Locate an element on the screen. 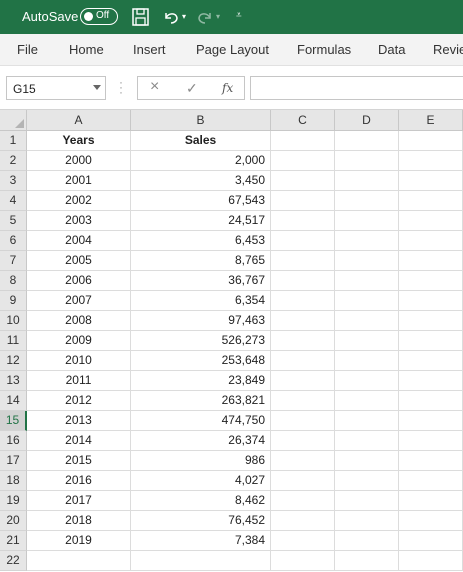  cell-a7: 2005 is located at coordinates (79, 261).